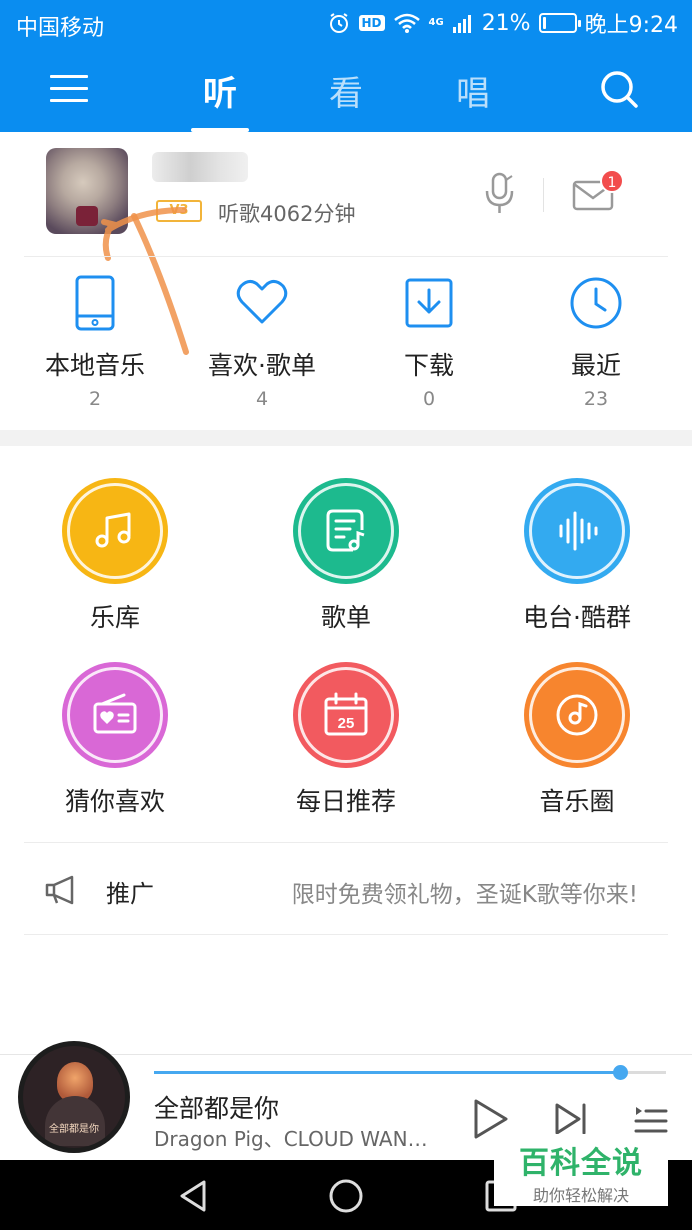  I want to click on quick-count: 0, so click(429, 399).